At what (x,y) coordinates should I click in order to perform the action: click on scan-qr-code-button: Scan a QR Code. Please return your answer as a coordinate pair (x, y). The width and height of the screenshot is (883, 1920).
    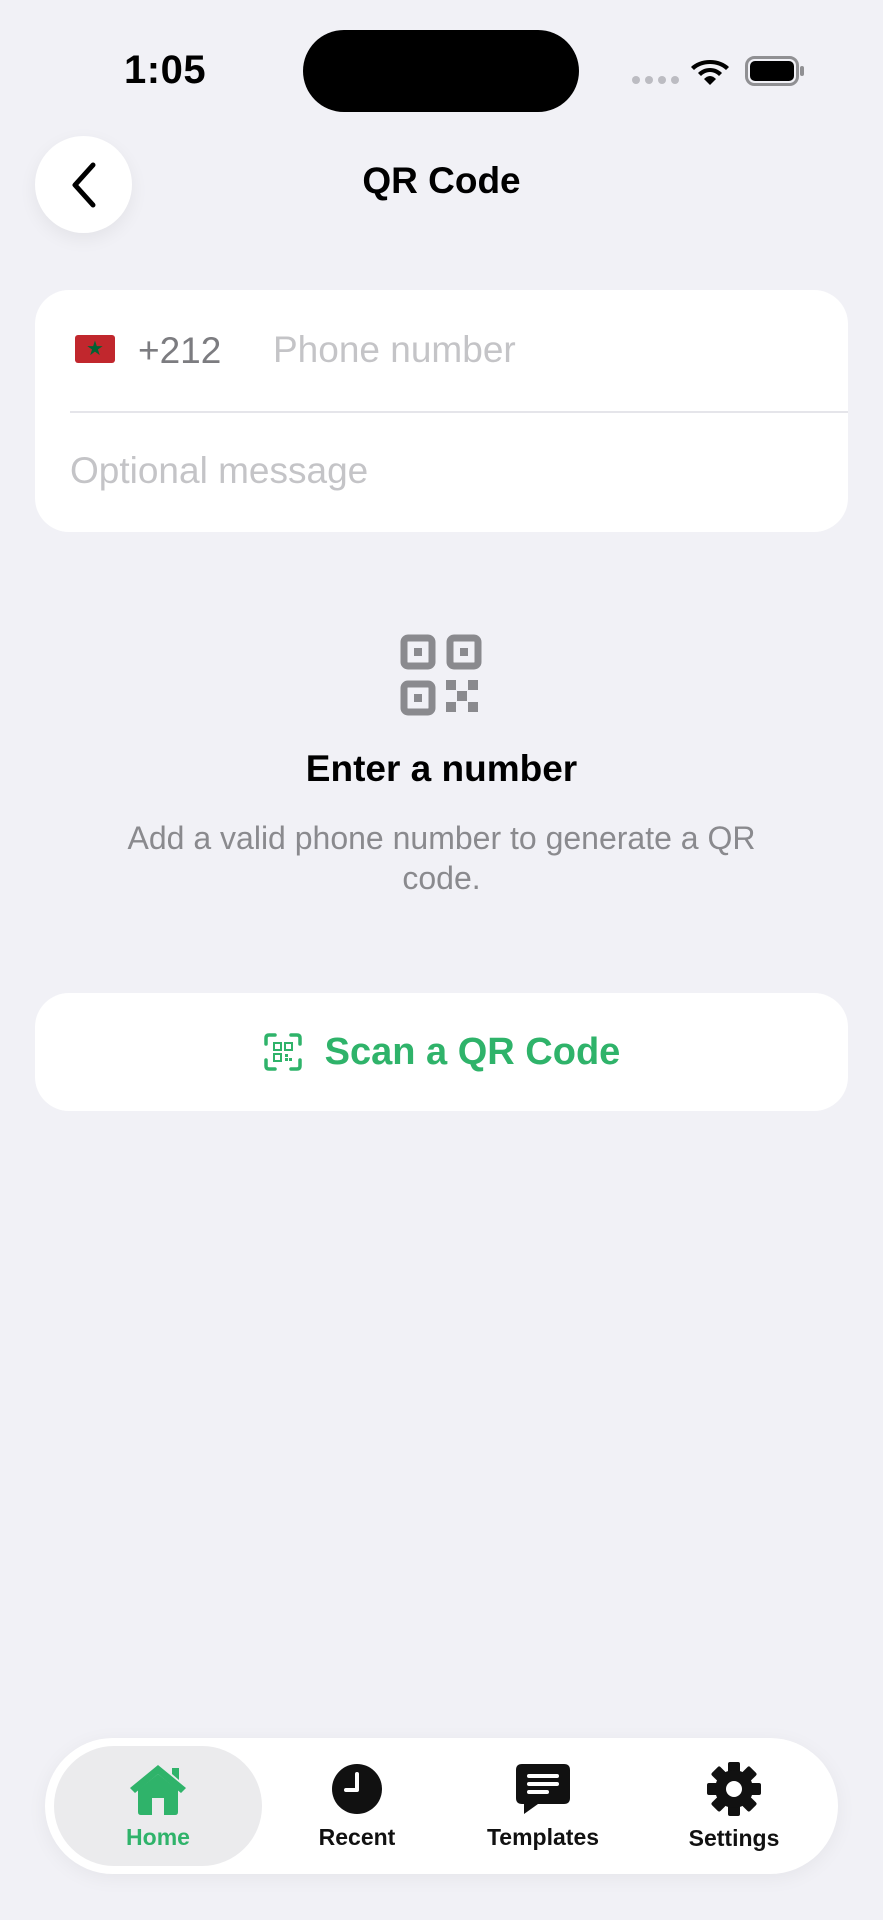
    Looking at the image, I should click on (441, 1052).